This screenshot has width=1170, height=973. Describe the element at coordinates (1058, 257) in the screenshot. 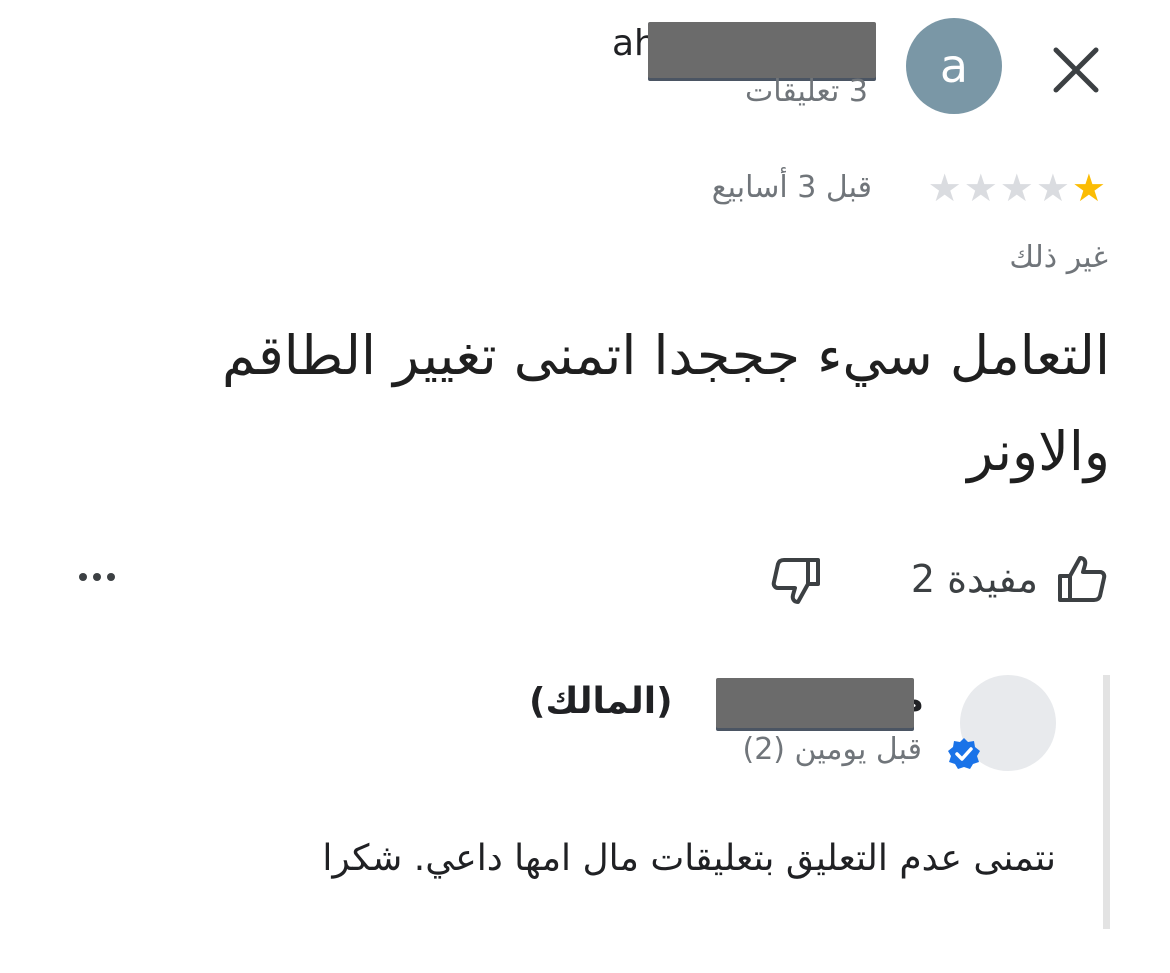

I see `review-category: غير ذلك` at that location.